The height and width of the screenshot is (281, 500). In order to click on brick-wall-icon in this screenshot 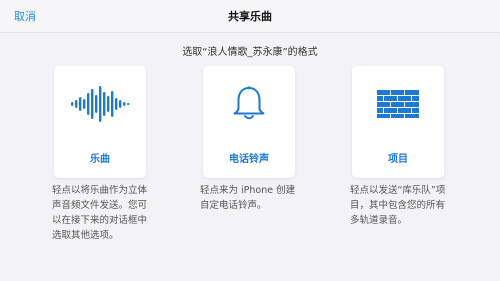, I will do `click(398, 104)`.